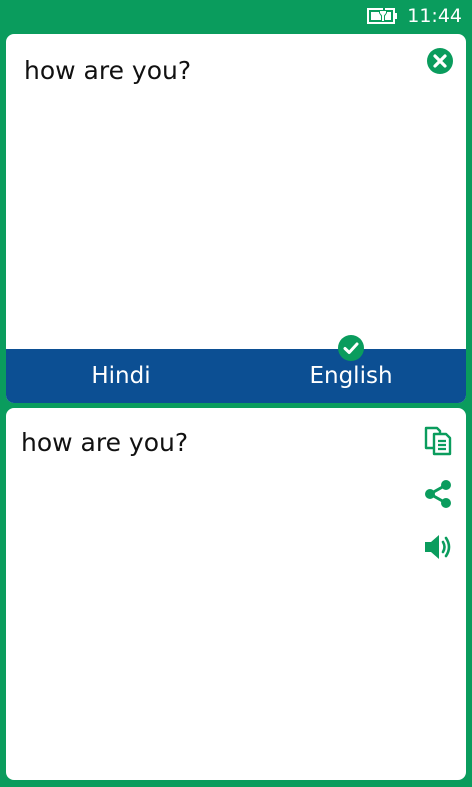  I want to click on language-bar: Hindi English, so click(236, 376).